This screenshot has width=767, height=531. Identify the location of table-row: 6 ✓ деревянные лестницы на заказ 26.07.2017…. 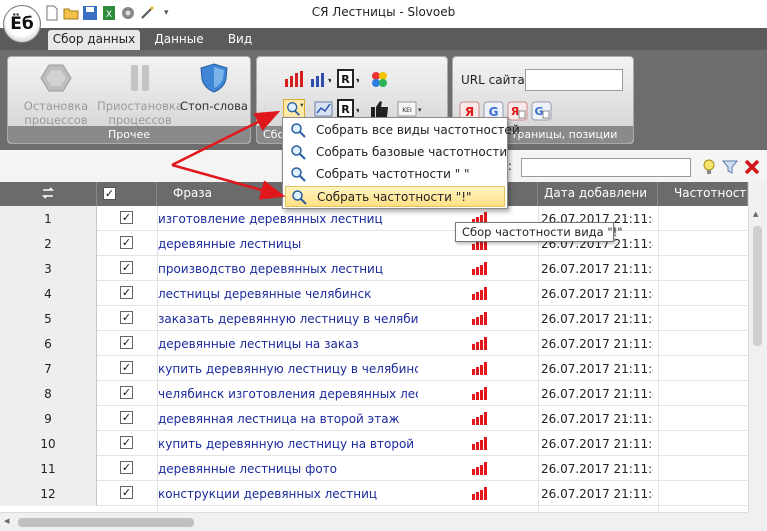
(374, 343).